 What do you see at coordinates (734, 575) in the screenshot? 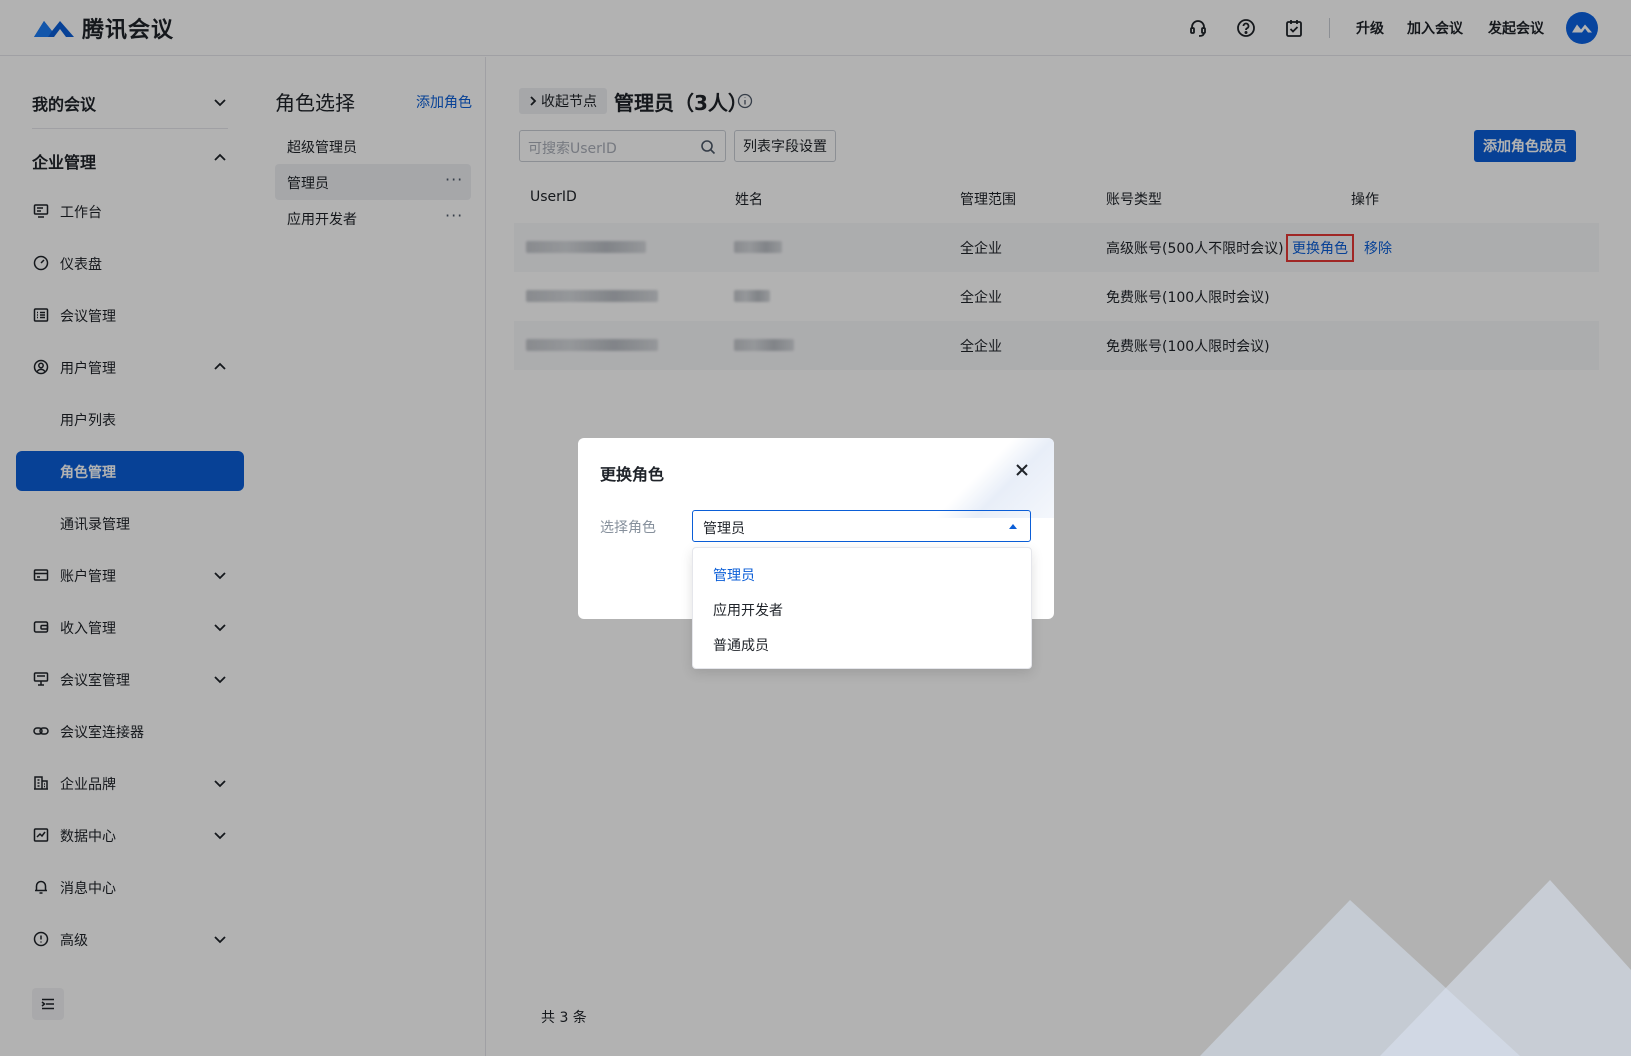
I see `dropdown-option-admin: 管理员` at bounding box center [734, 575].